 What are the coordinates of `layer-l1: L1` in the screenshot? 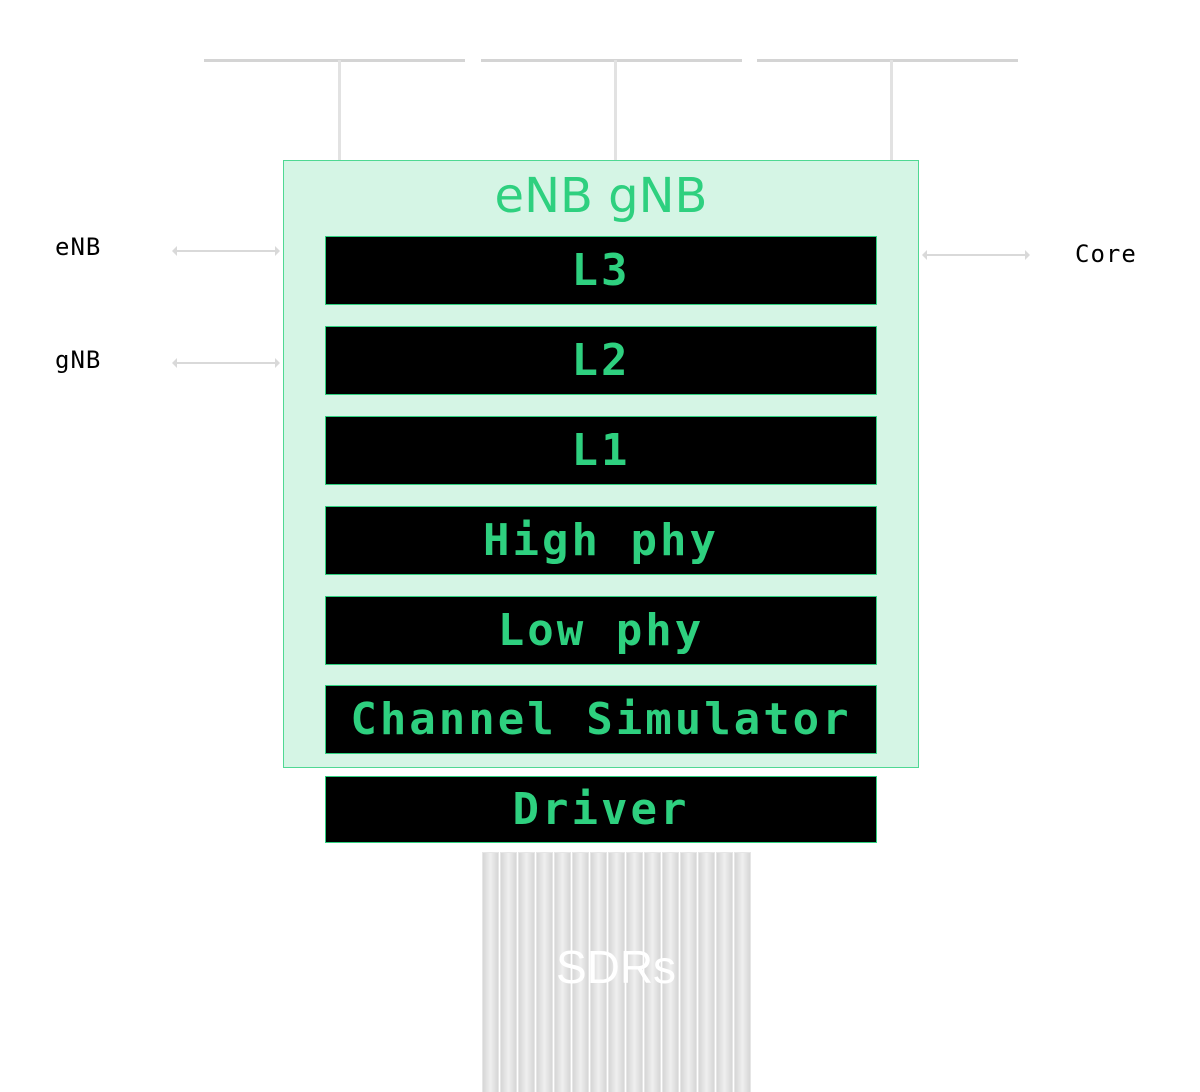 It's located at (601, 450).